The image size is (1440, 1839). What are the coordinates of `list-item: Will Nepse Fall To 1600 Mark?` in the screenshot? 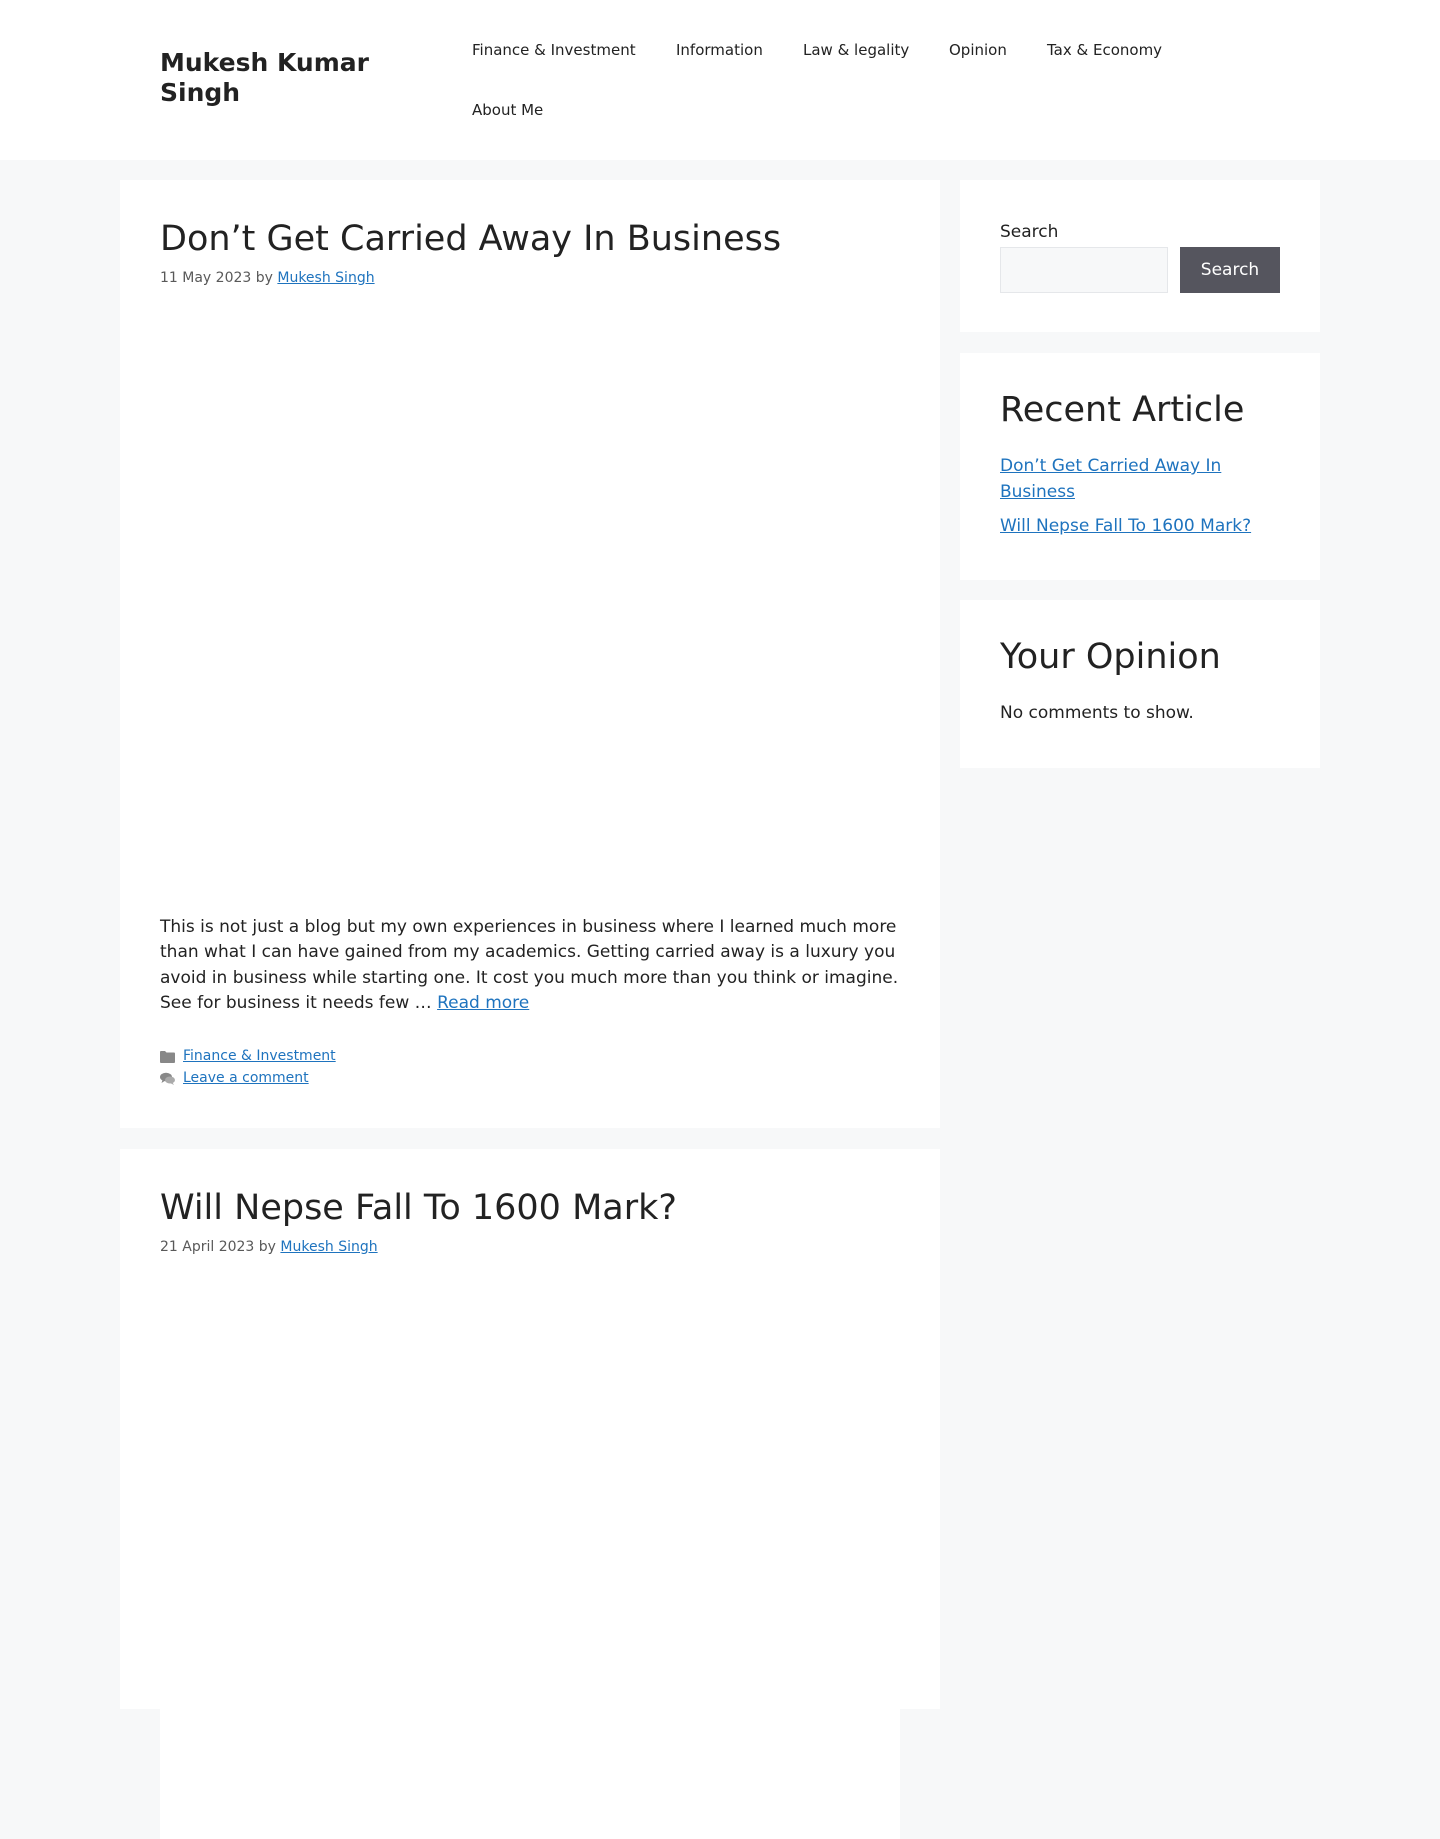 It's located at (1145, 526).